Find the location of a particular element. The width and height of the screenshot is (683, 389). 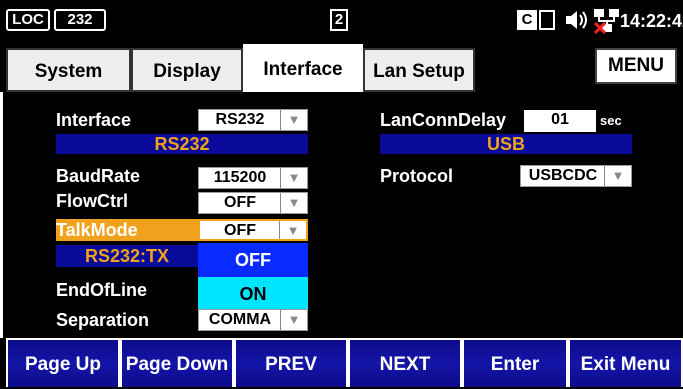

separation-select: COMMA ▼ is located at coordinates (253, 320).